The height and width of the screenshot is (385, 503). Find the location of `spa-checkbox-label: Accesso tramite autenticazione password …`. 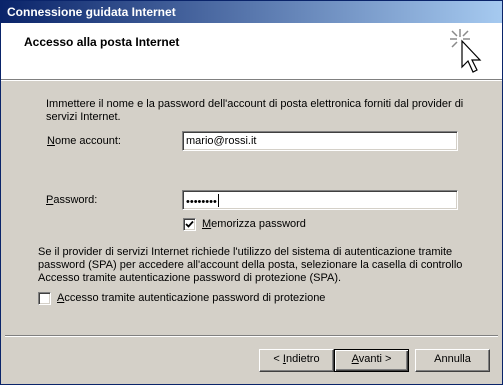

spa-checkbox-label: Accesso tramite autenticazione password … is located at coordinates (191, 298).